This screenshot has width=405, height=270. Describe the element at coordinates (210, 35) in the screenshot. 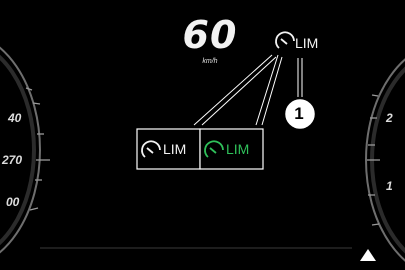

I see `speed-readout: 60` at that location.